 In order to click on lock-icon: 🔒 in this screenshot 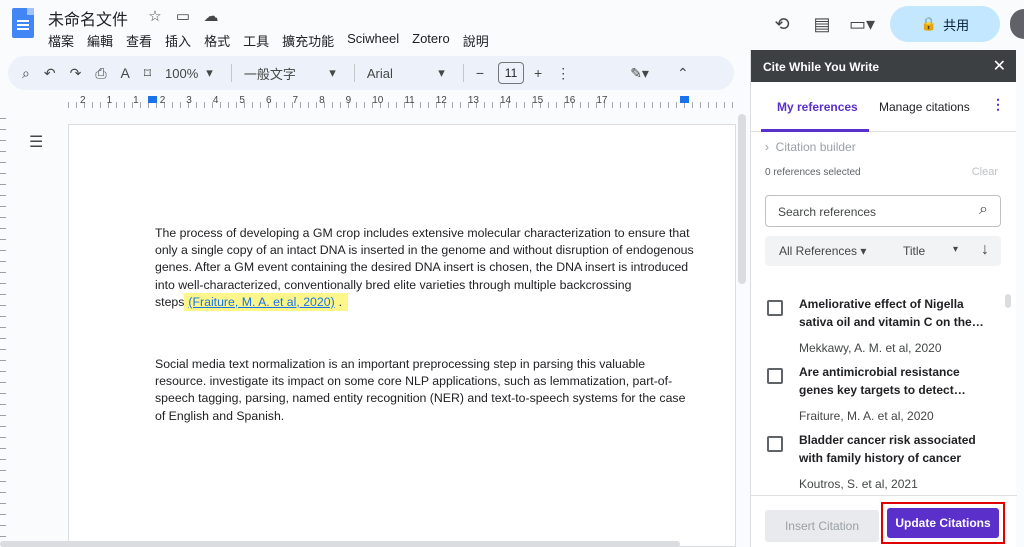, I will do `click(929, 23)`.